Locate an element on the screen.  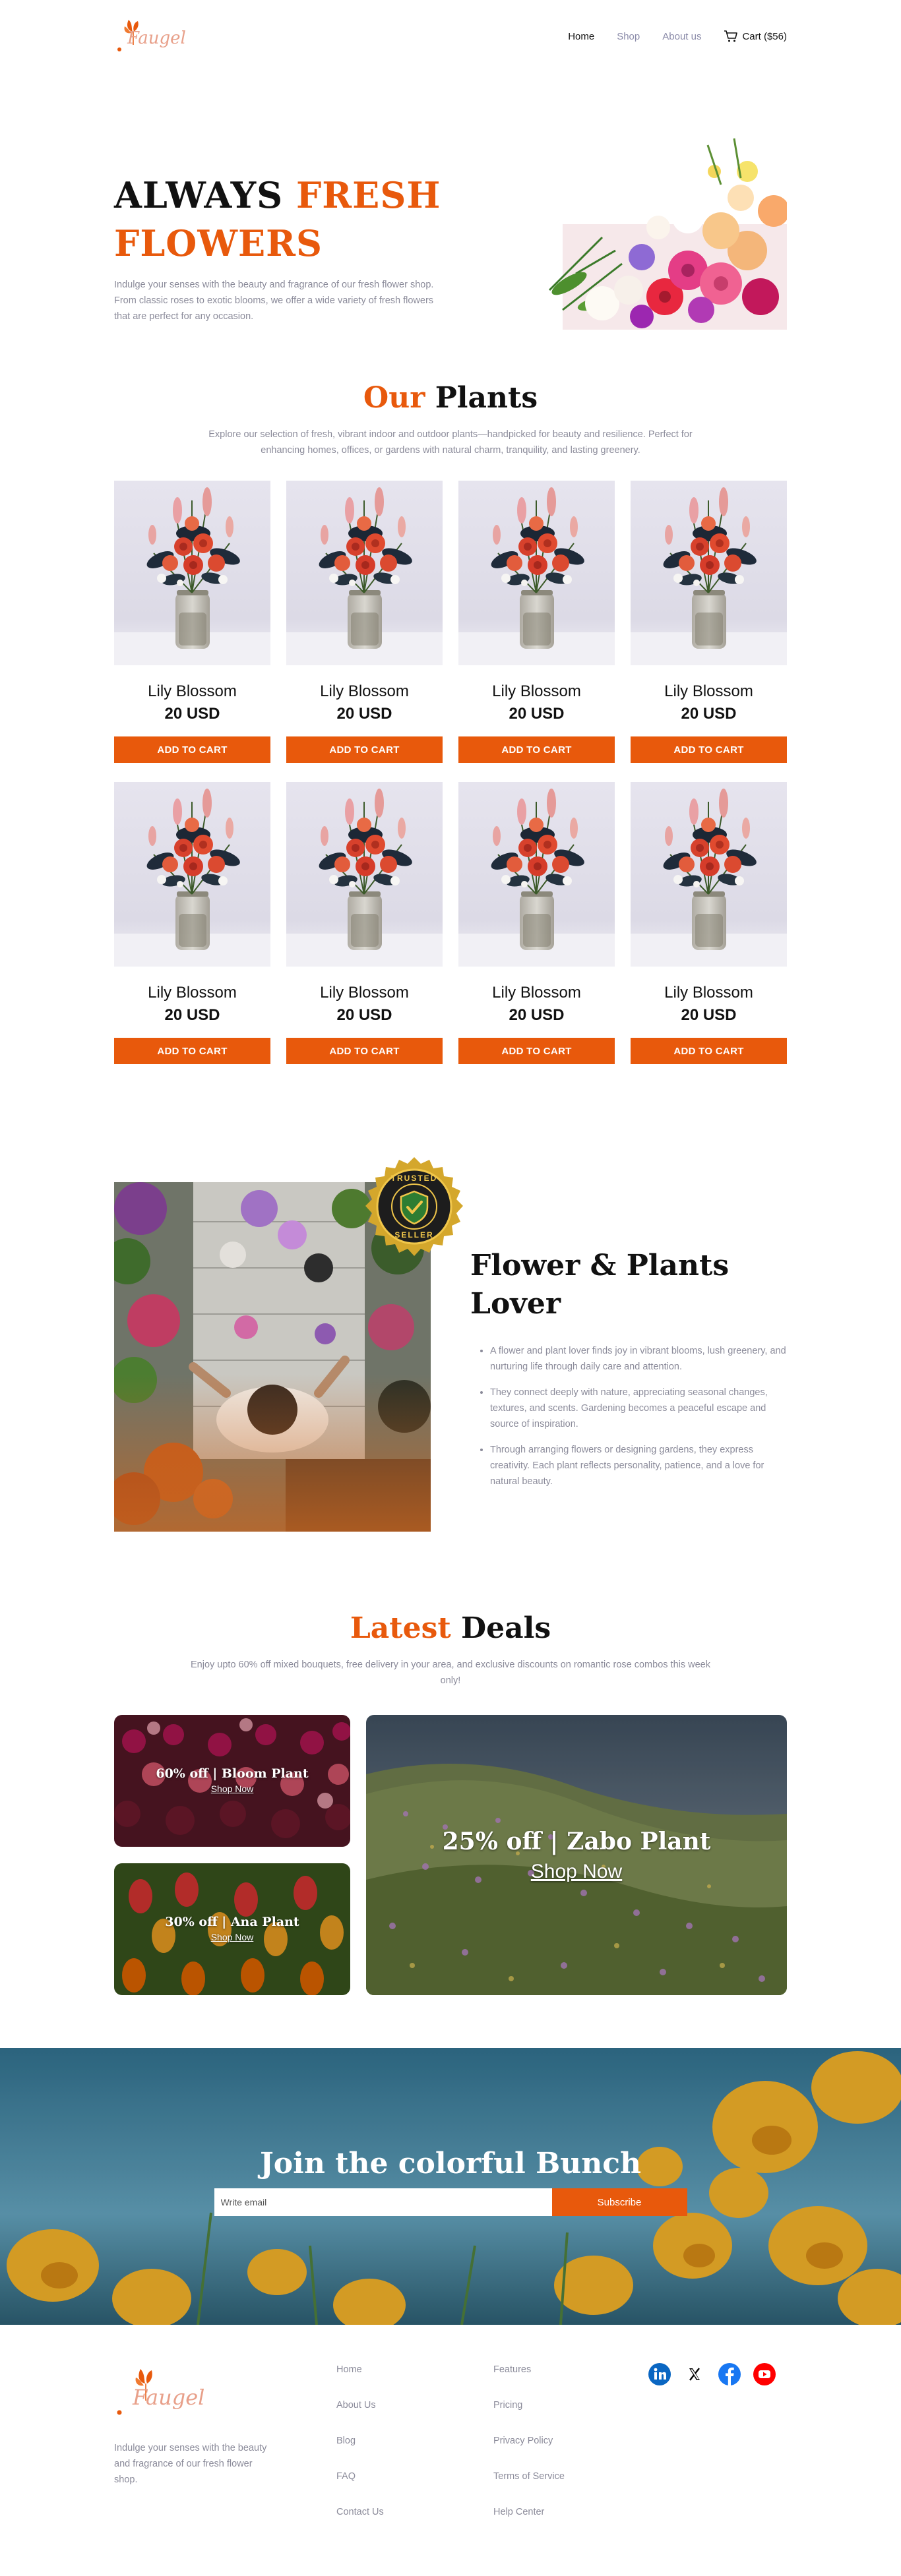
deals-title: Latest Deals is located at coordinates (450, 1628).